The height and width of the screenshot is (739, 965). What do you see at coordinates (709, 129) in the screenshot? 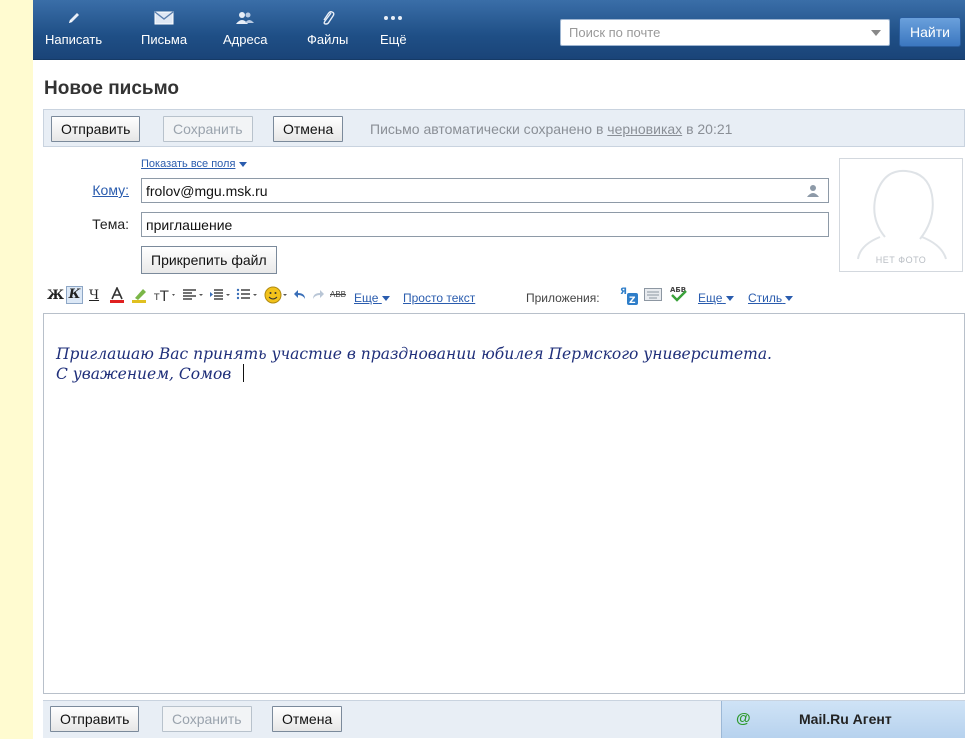
I see `autosave-time: в 20:21` at bounding box center [709, 129].